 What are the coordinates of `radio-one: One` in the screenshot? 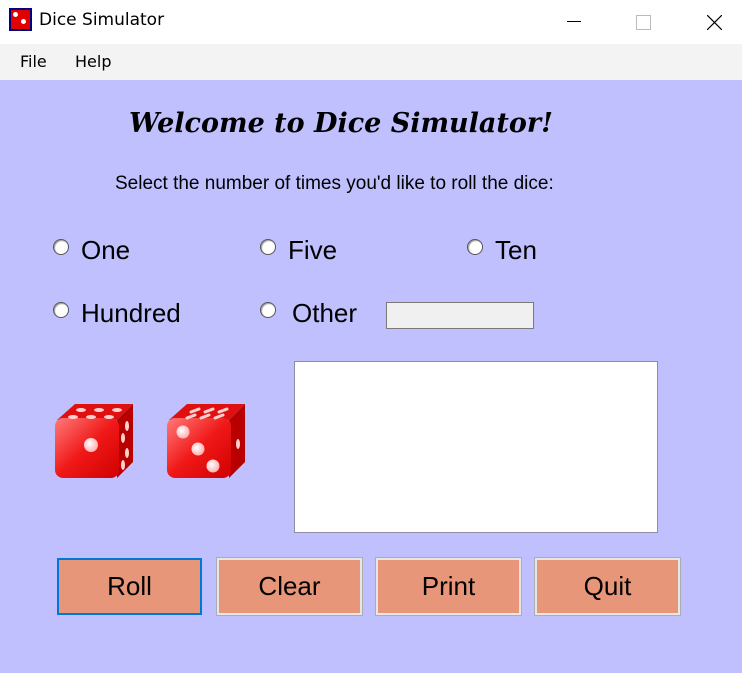 It's located at (91, 250).